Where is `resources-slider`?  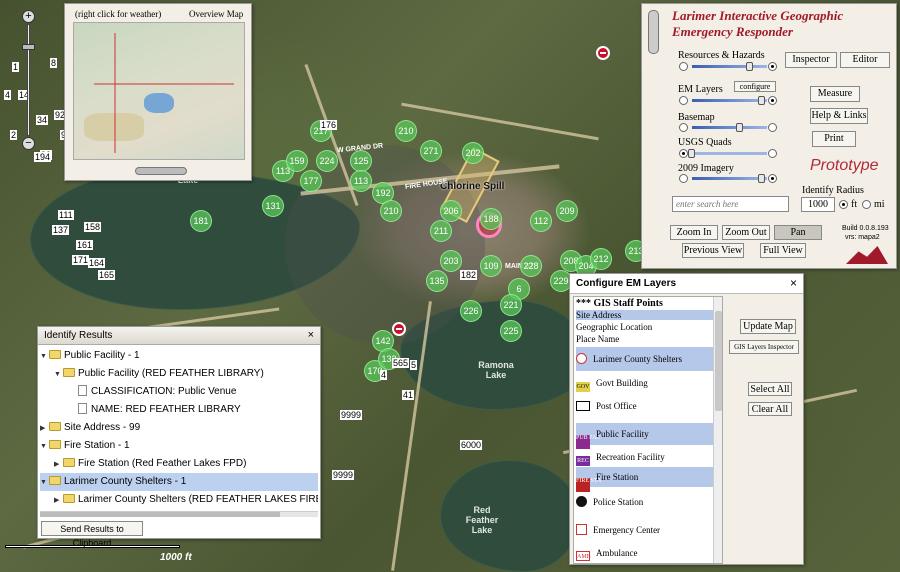
resources-slider is located at coordinates (729, 66).